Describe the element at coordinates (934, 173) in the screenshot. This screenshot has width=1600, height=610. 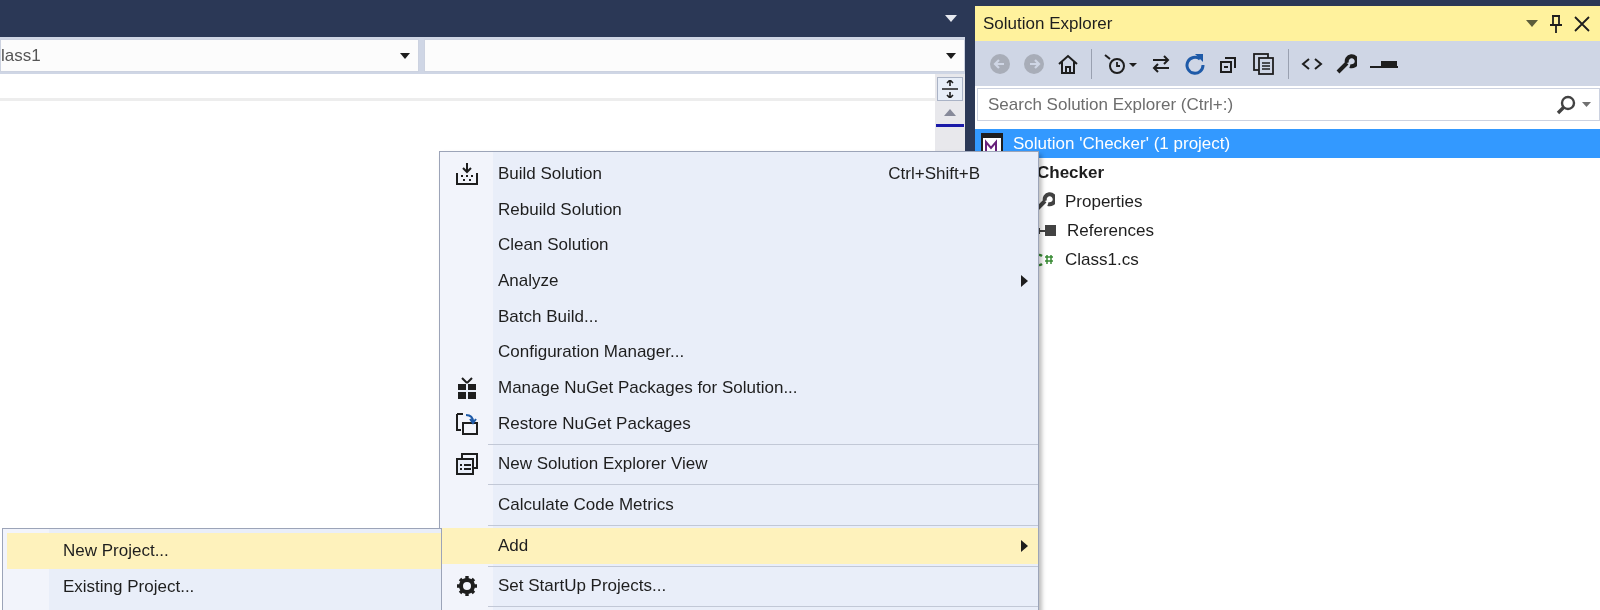
I see `shortcut-label: Ctrl+Shift+B` at that location.